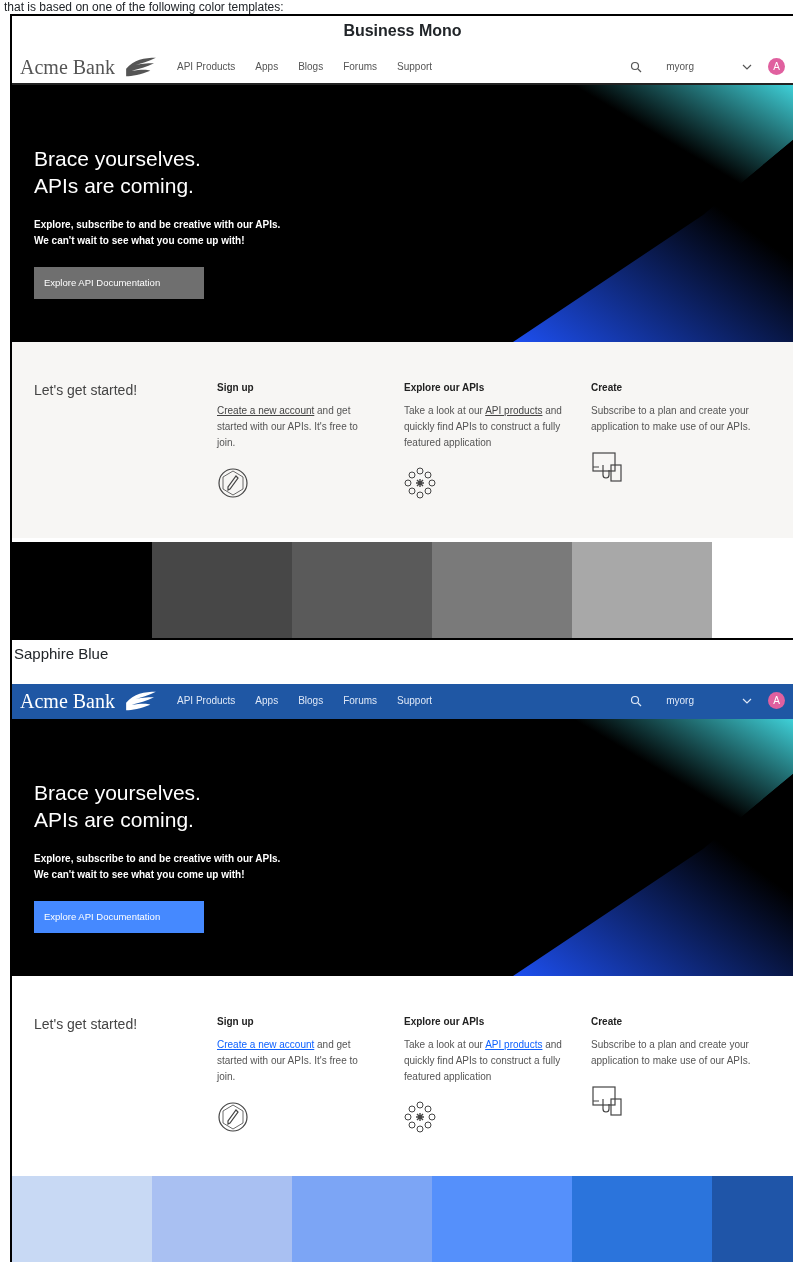 This screenshot has width=793, height=1262. What do you see at coordinates (402, 31) in the screenshot?
I see `template-title: Business Mono` at bounding box center [402, 31].